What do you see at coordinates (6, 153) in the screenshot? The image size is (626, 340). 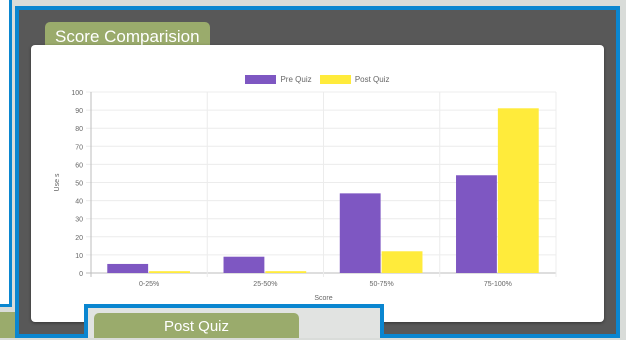 I see `left-panel-edge` at bounding box center [6, 153].